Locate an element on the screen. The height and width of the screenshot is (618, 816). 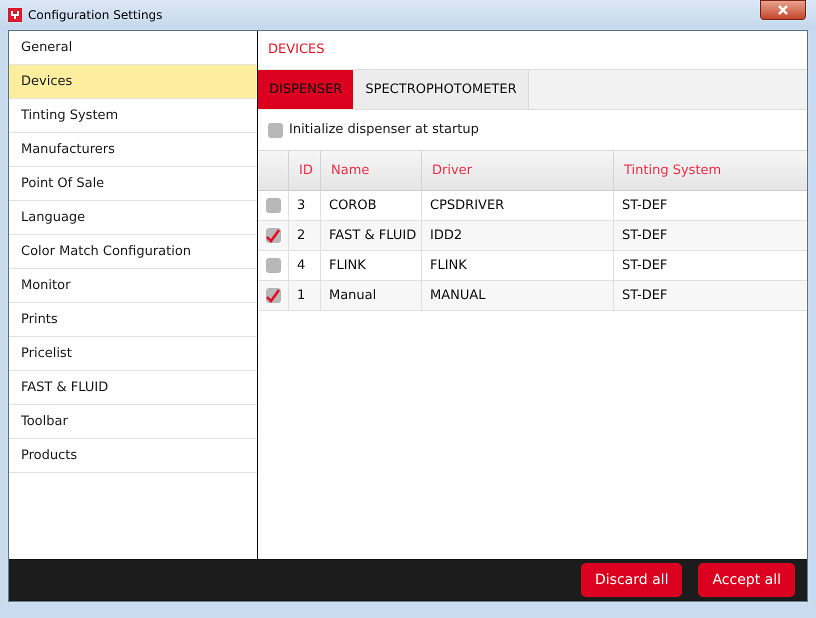
table-cell-text: FAST & FLUID is located at coordinates (372, 235).